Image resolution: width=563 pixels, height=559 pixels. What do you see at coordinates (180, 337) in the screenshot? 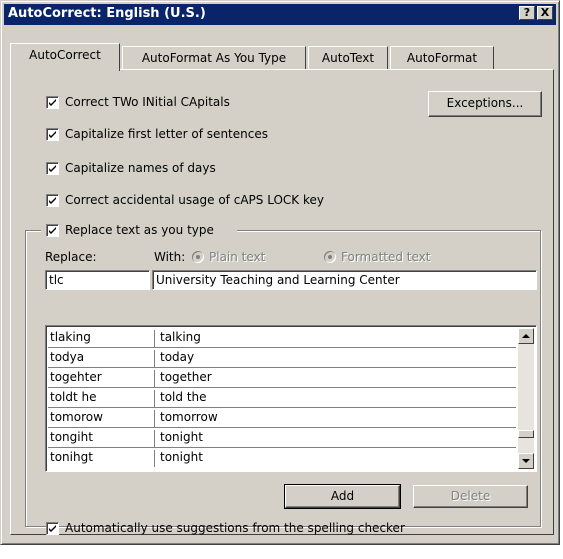
I see `entry-with: talking` at bounding box center [180, 337].